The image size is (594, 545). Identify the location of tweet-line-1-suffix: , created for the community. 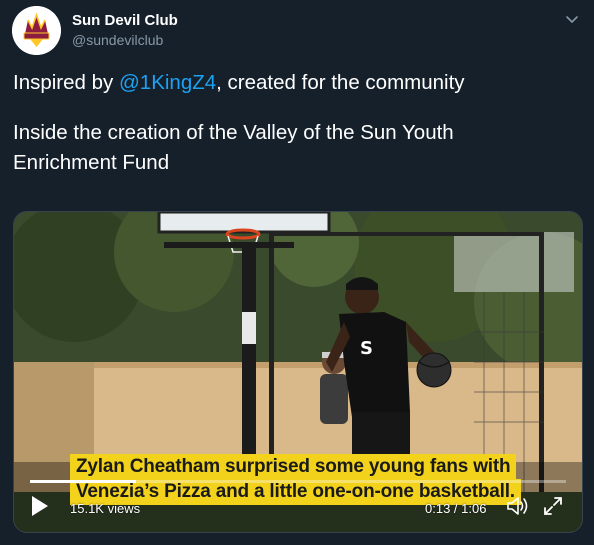
(340, 82).